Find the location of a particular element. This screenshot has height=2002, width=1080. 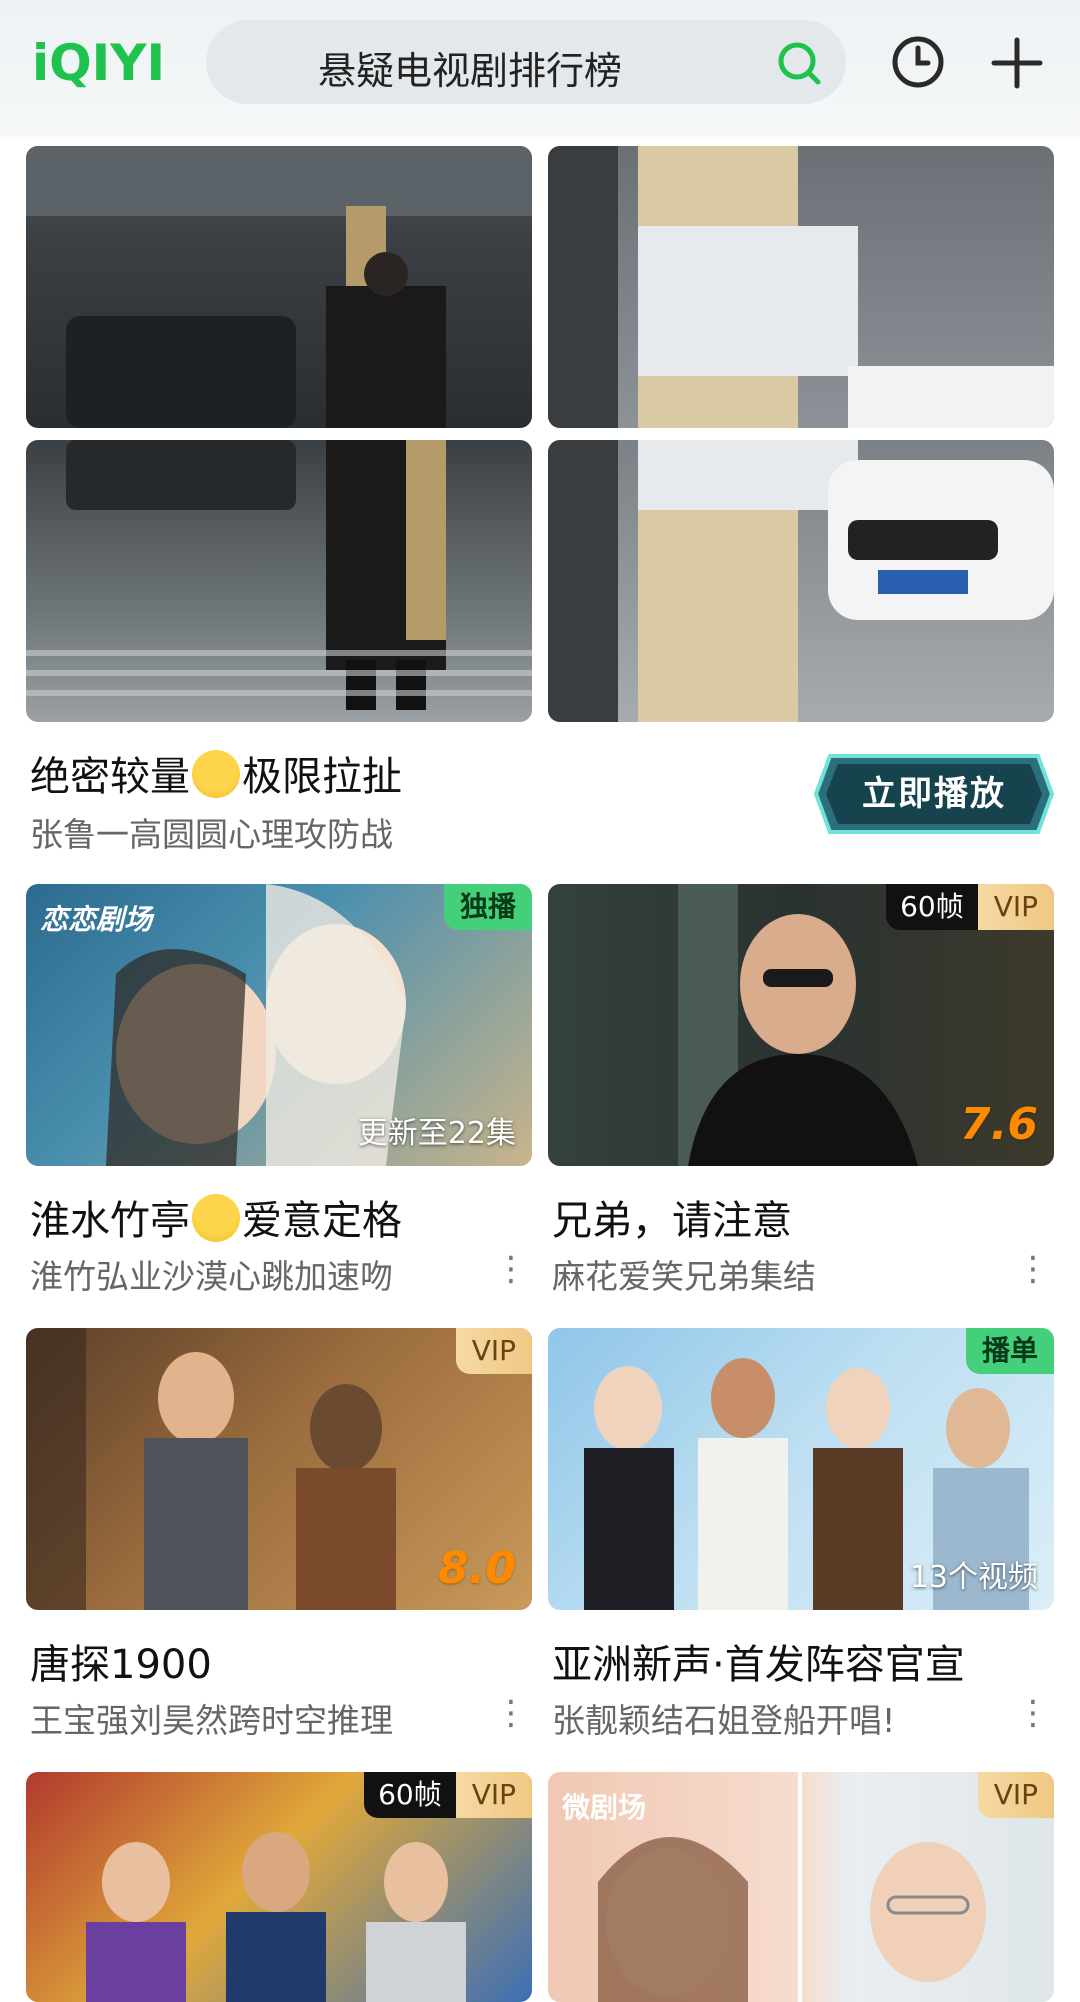

search-icon is located at coordinates (799, 63).